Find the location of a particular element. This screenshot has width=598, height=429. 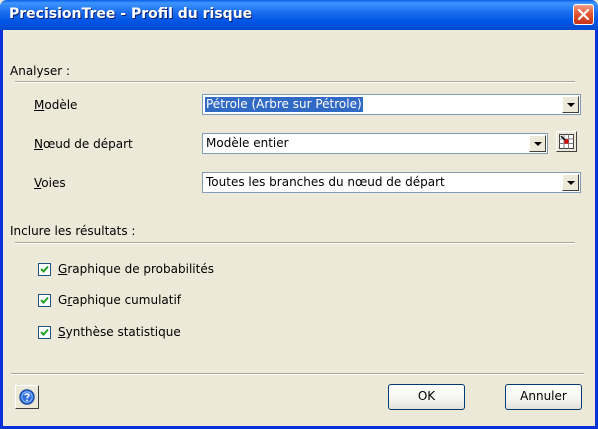

cumulative-chart-checkbox is located at coordinates (44, 300).